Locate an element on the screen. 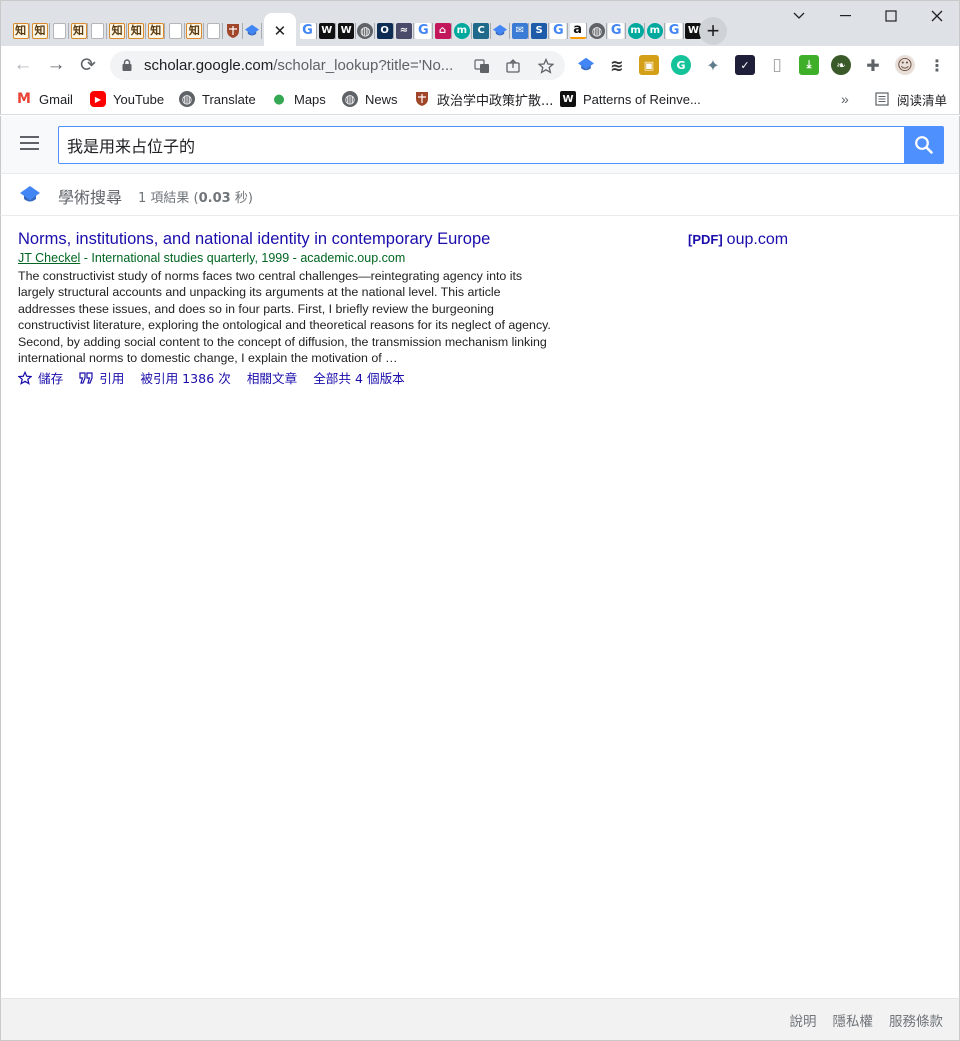  satellite-ext-icon: ✦ is located at coordinates (713, 65).